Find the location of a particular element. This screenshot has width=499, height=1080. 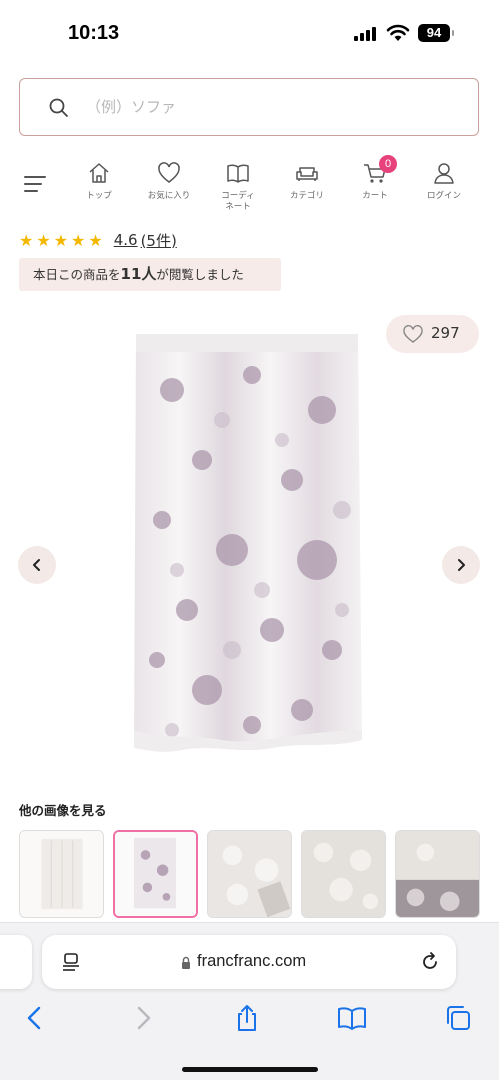

nav-item-coordinate: コーディネート is located at coordinates (238, 190).